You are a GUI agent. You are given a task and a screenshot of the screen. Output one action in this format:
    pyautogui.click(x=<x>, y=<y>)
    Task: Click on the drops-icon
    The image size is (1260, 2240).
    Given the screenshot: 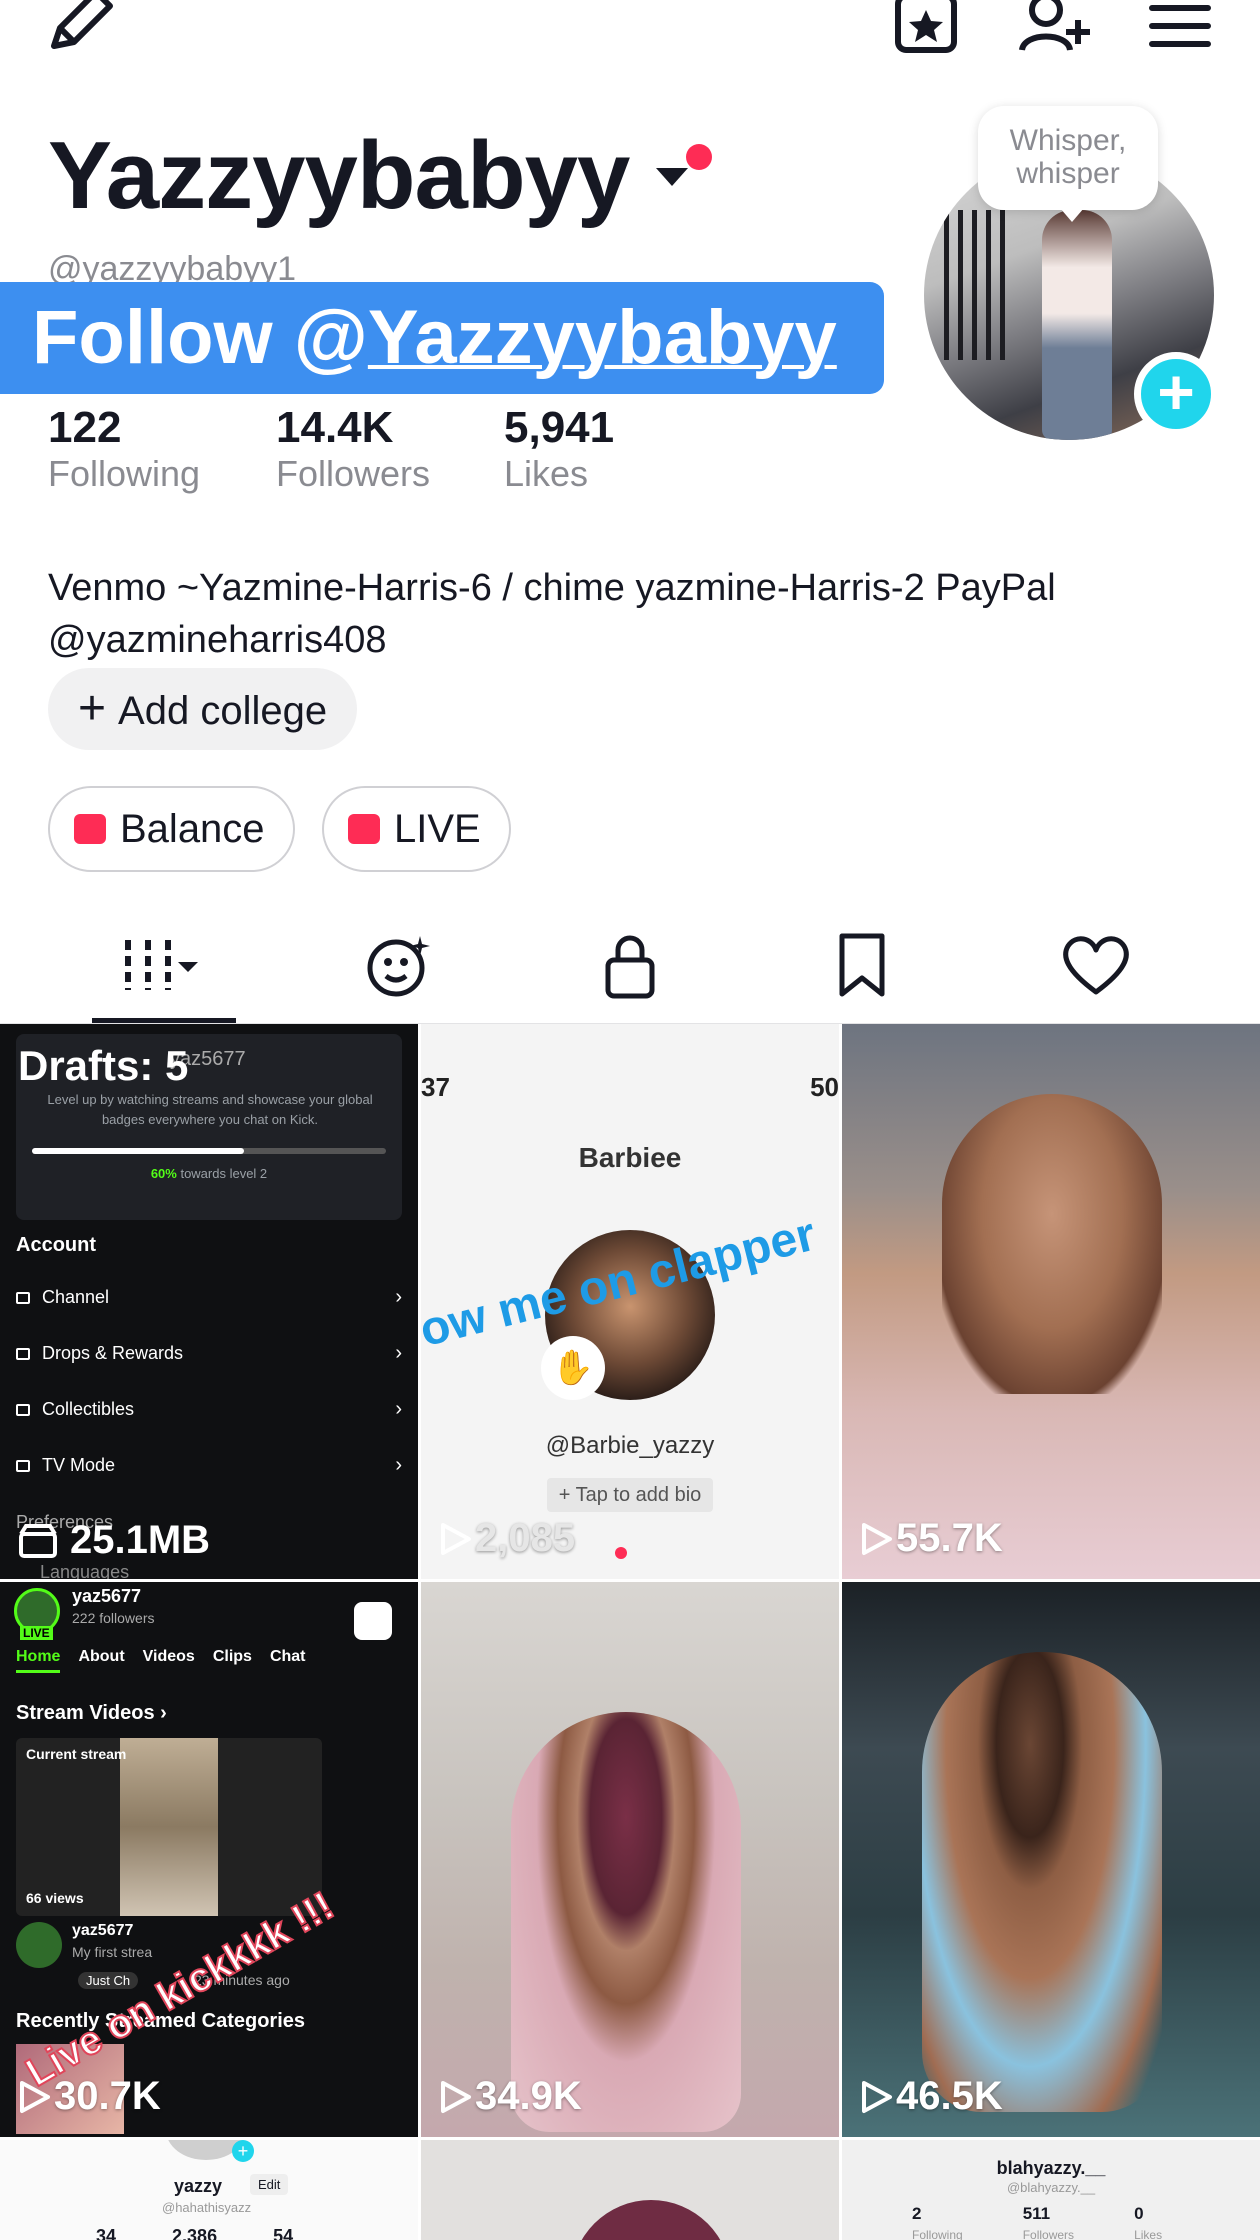 What is the action you would take?
    pyautogui.click(x=23, y=1353)
    